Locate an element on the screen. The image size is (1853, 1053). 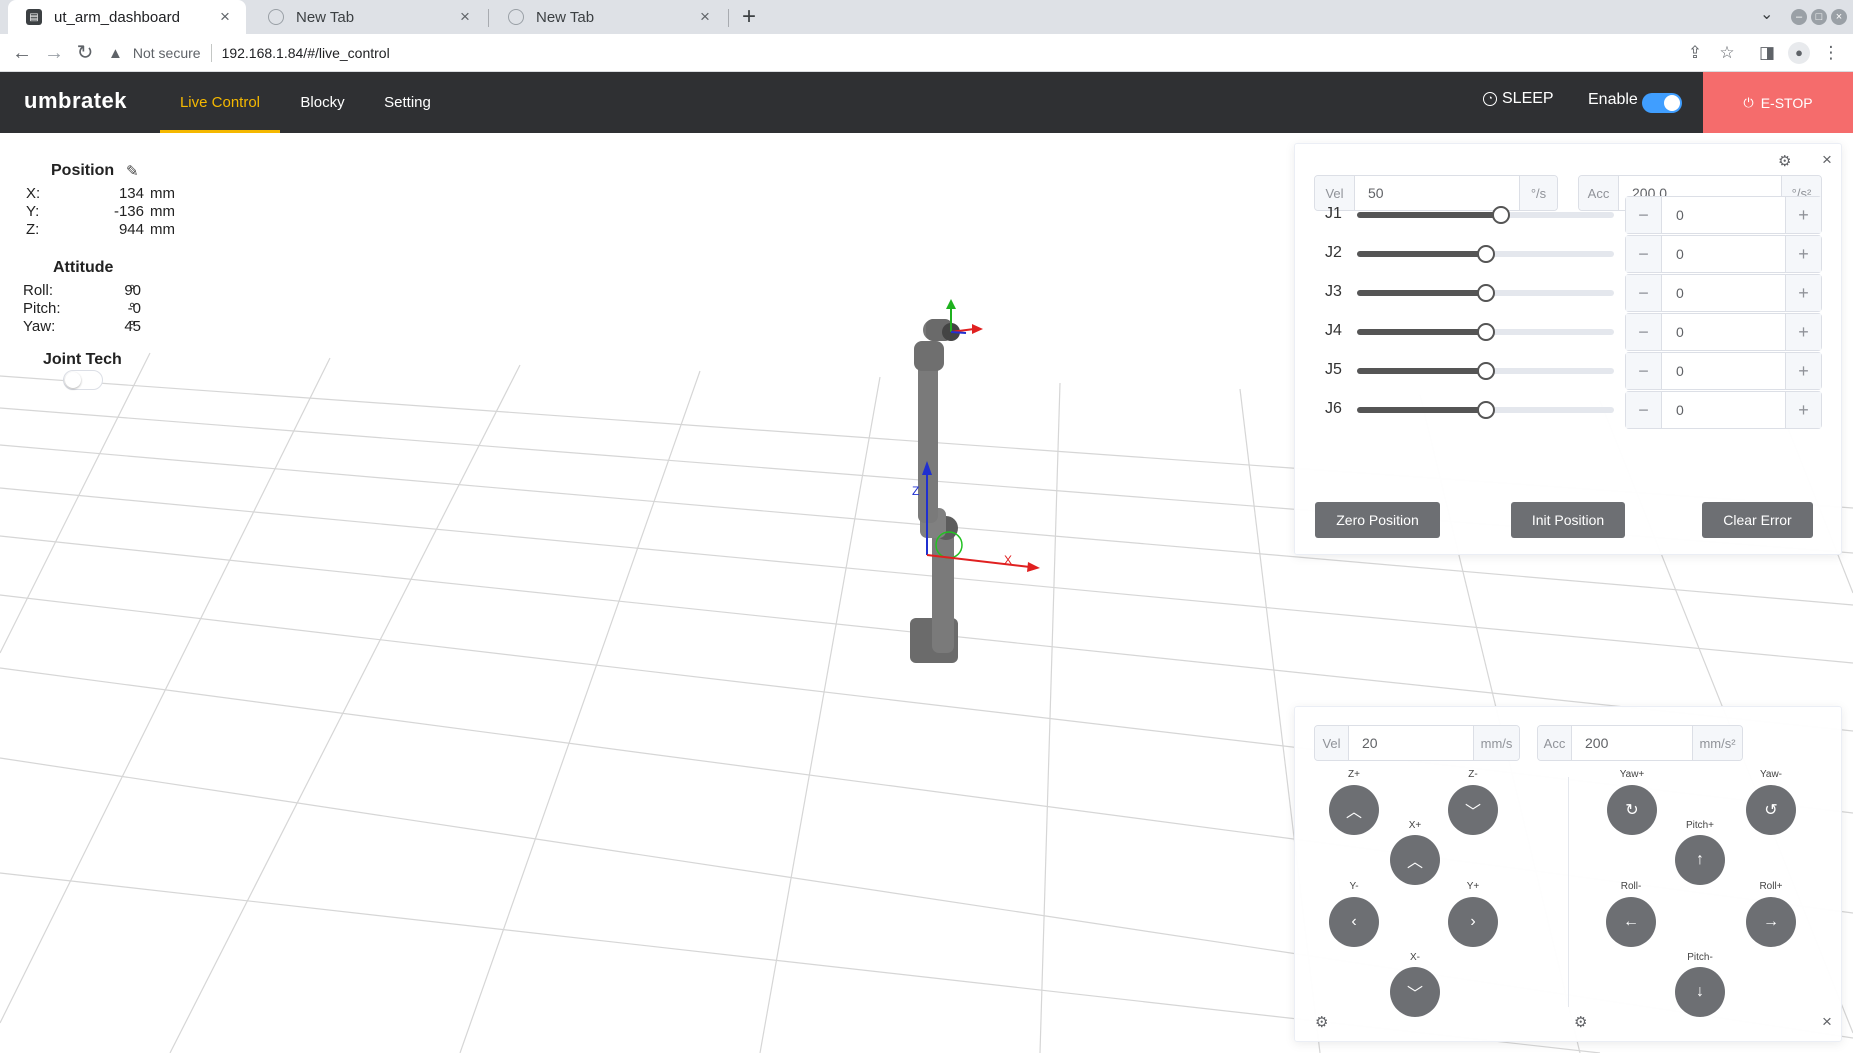
side-panel-icon: ◨ is located at coordinates (1767, 53).